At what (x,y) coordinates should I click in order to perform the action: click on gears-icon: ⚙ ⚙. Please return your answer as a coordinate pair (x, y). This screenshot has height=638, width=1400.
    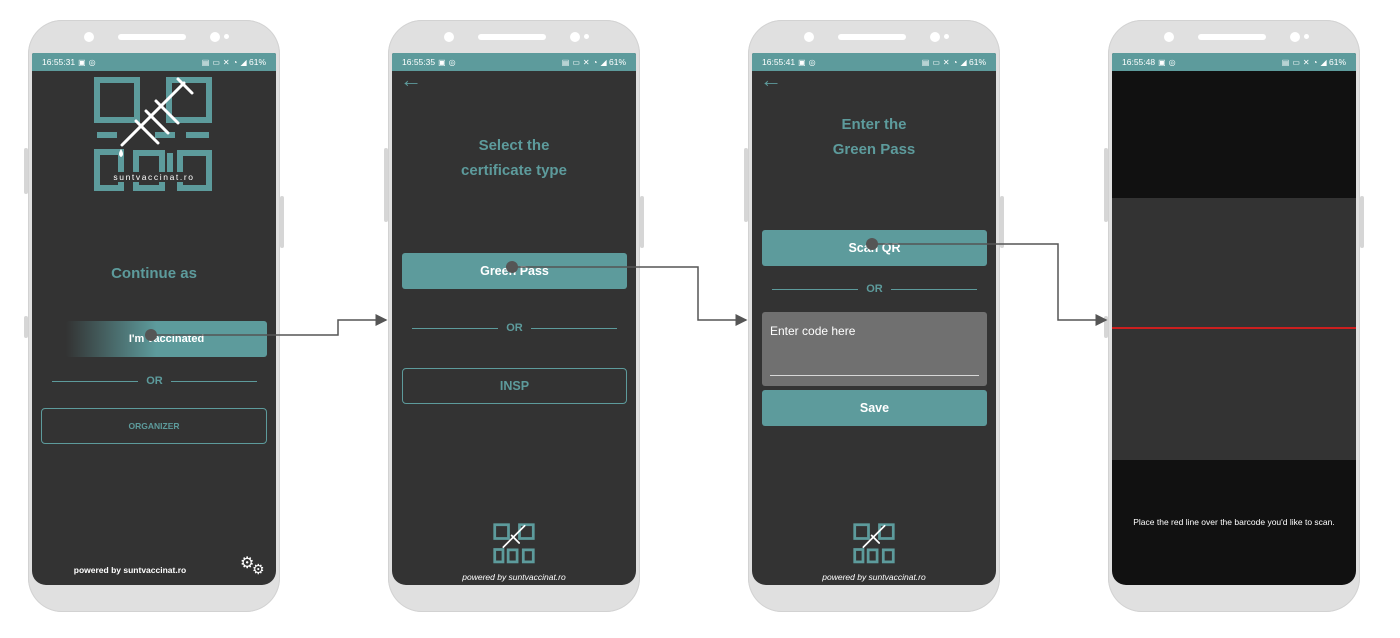
    Looking at the image, I should click on (255, 566).